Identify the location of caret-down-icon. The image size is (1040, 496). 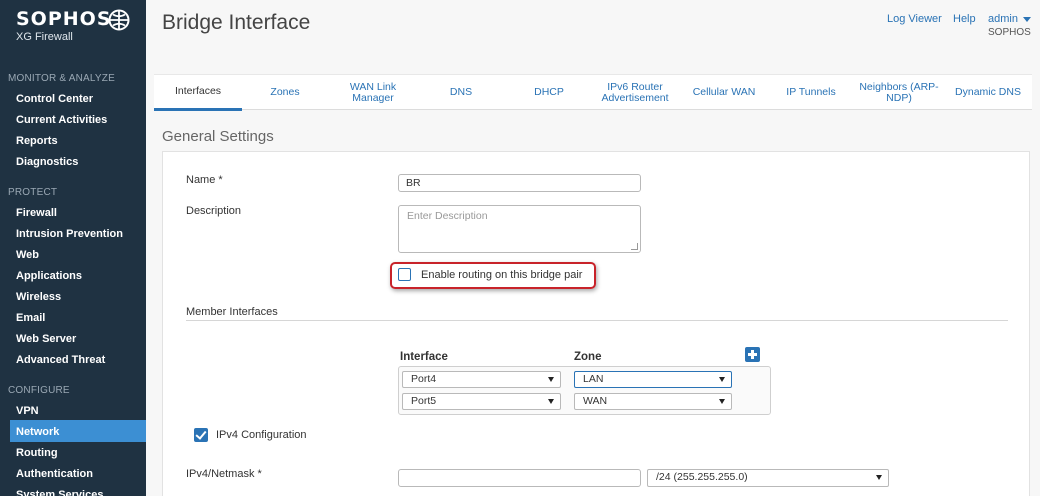
(1027, 19).